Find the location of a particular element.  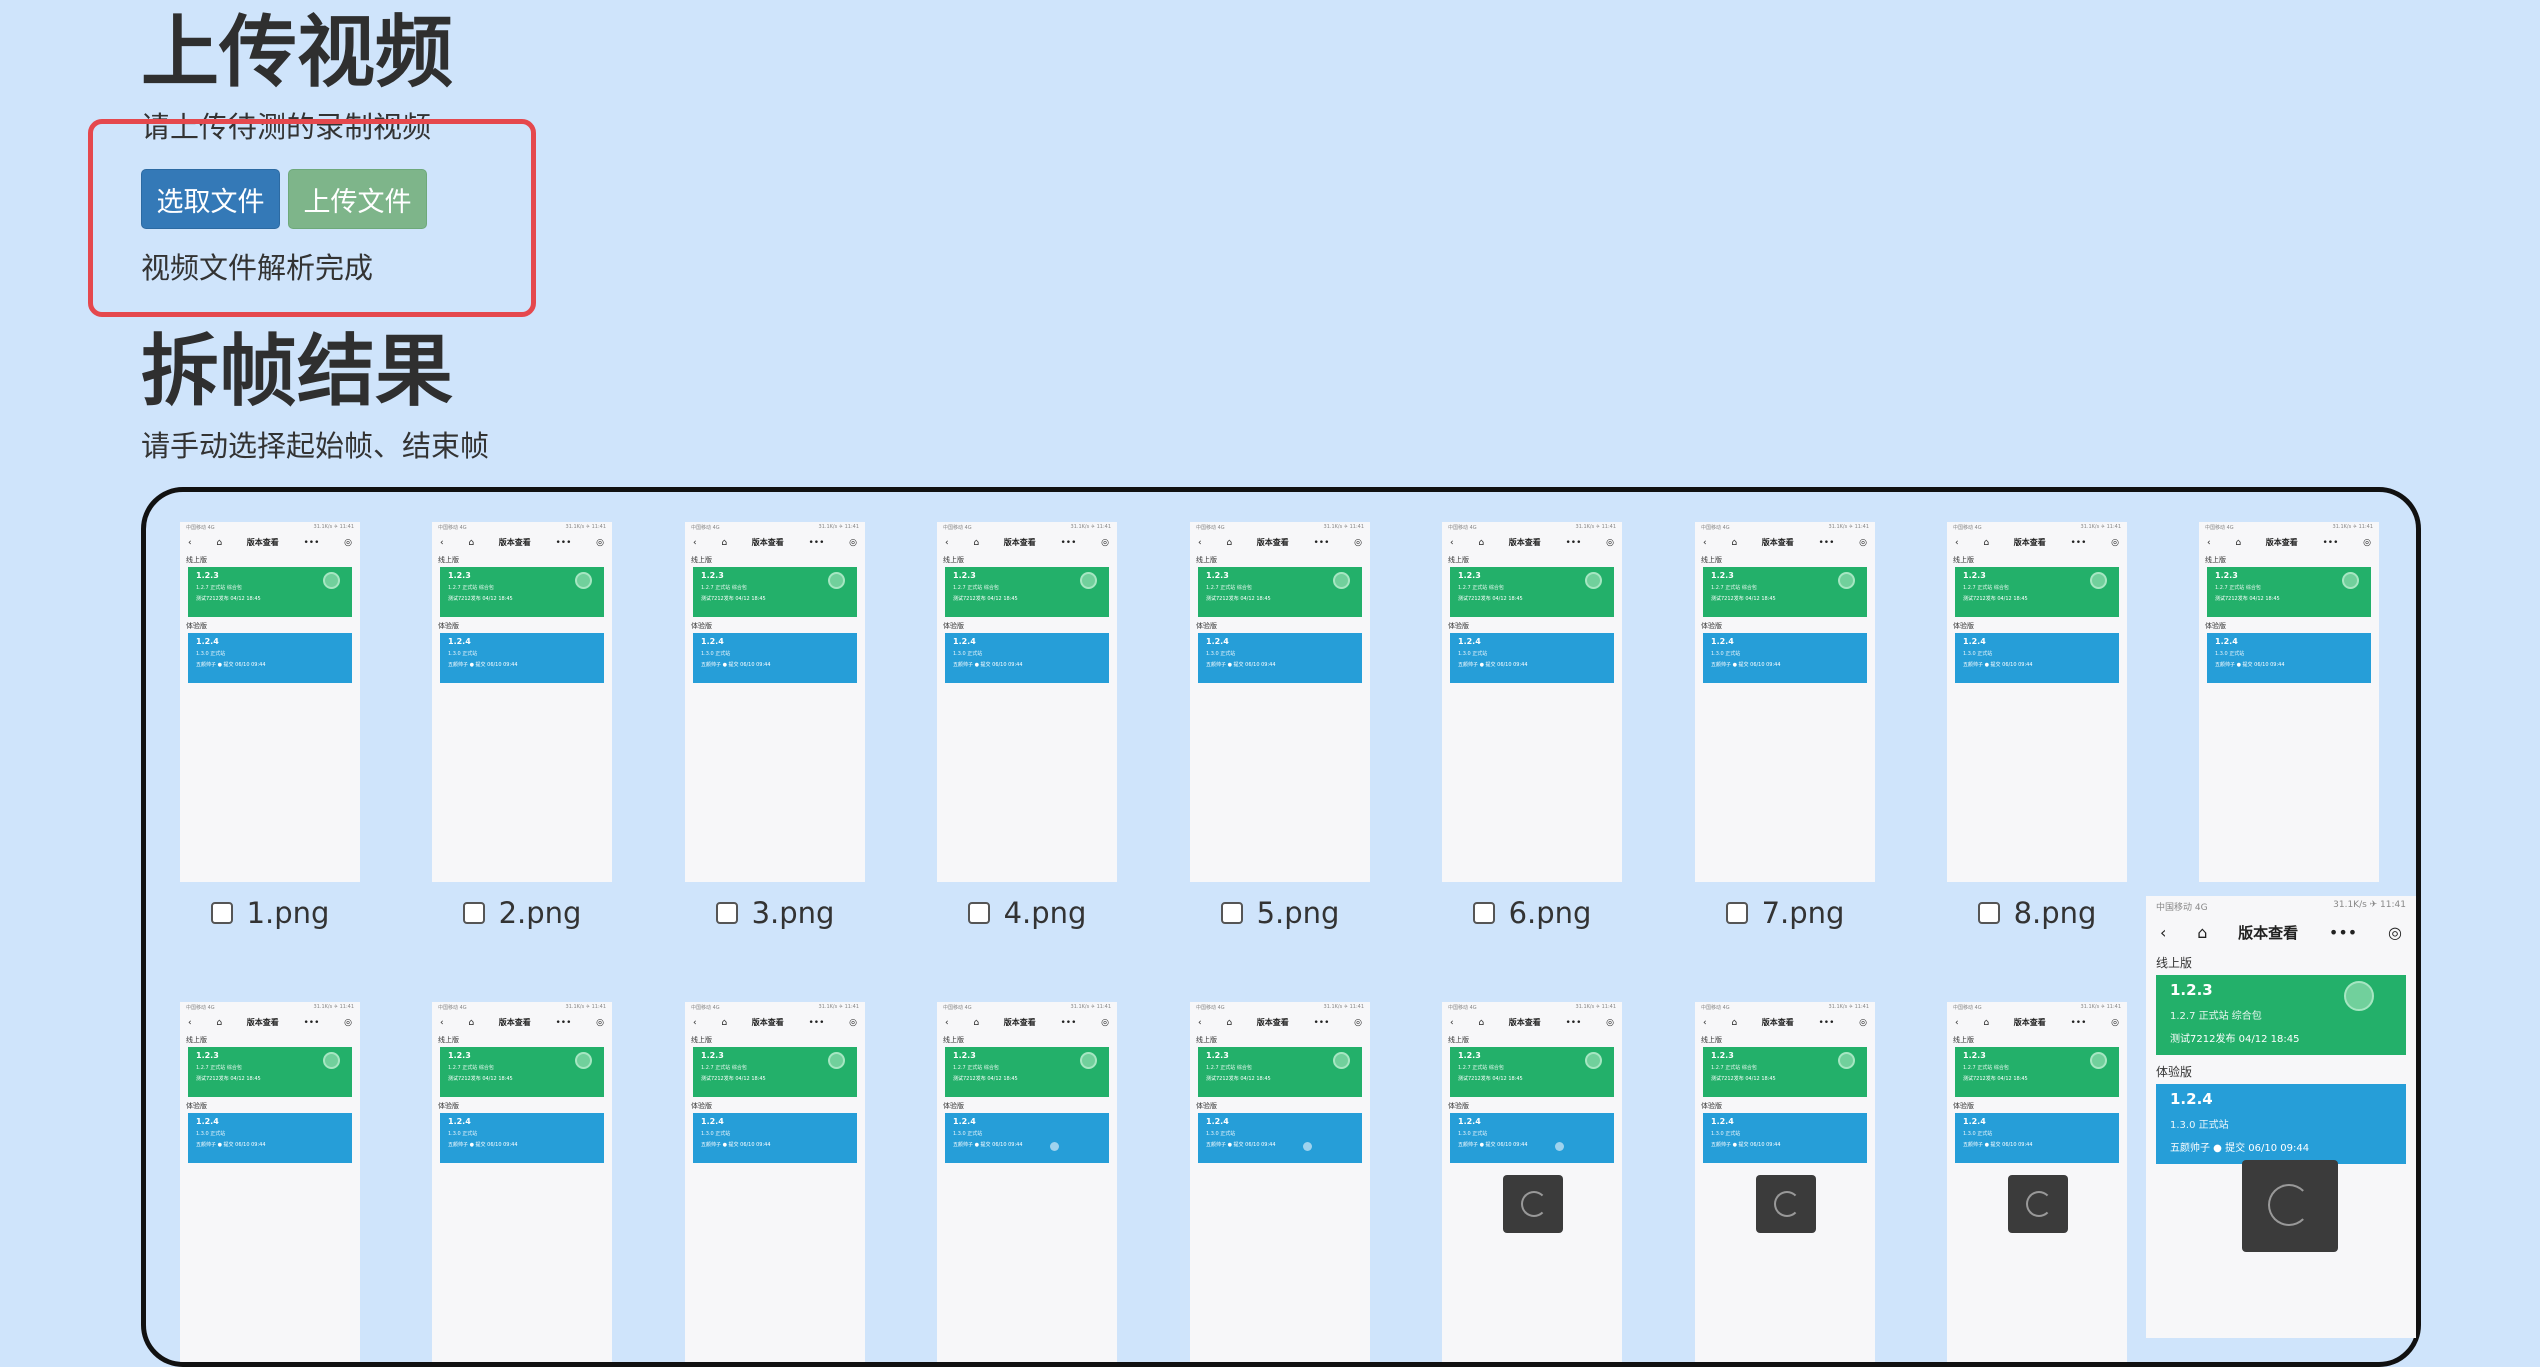

loading-spinner-icon is located at coordinates (1786, 1204).